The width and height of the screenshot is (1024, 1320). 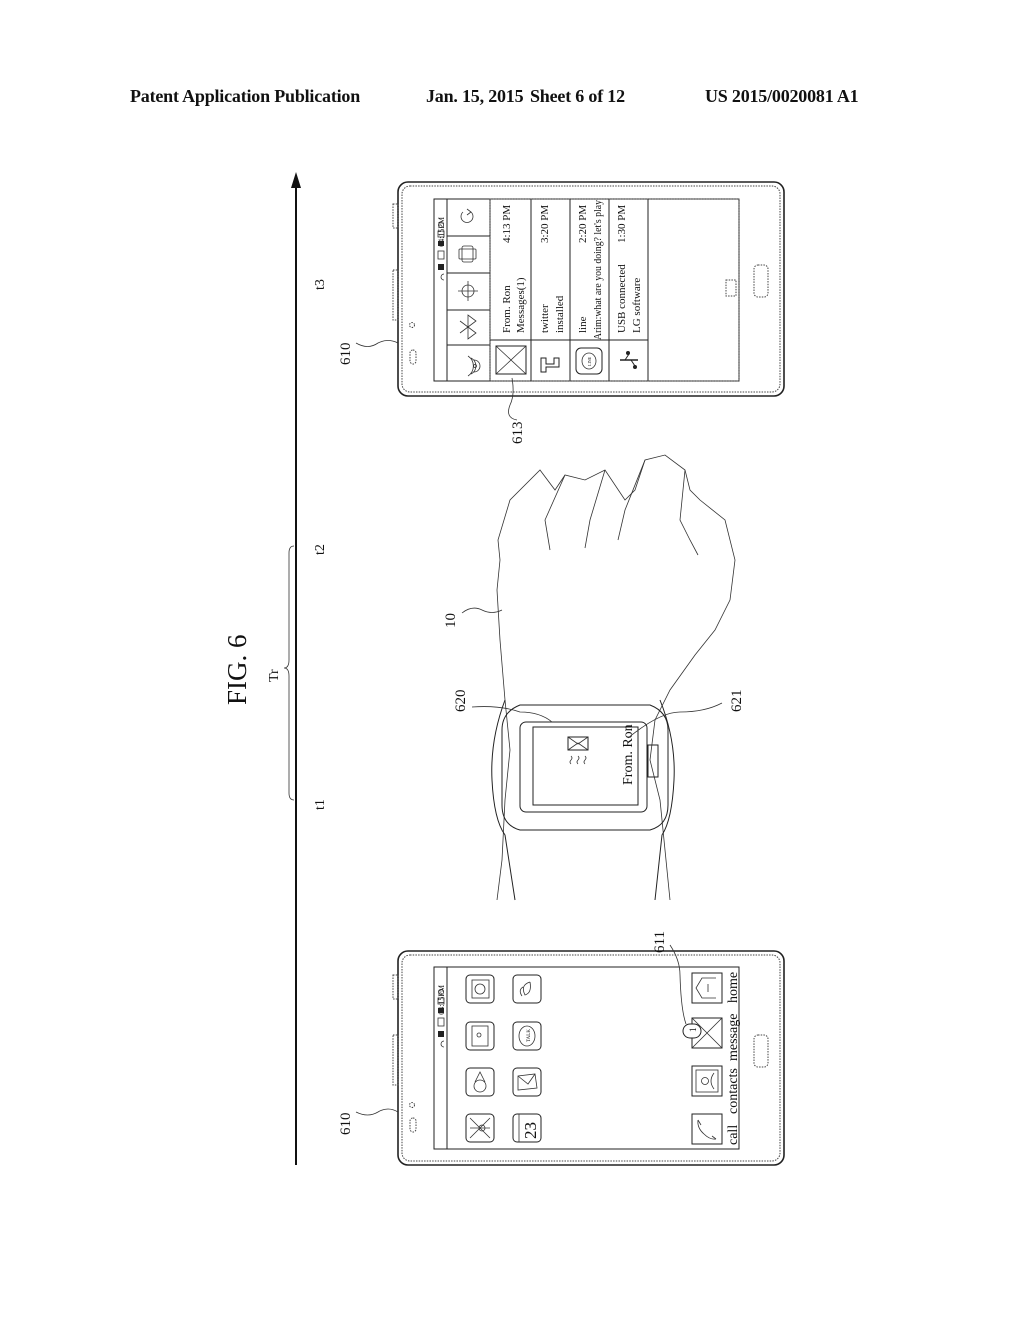 I want to click on mail-open-icon, so click(x=527, y=1082).